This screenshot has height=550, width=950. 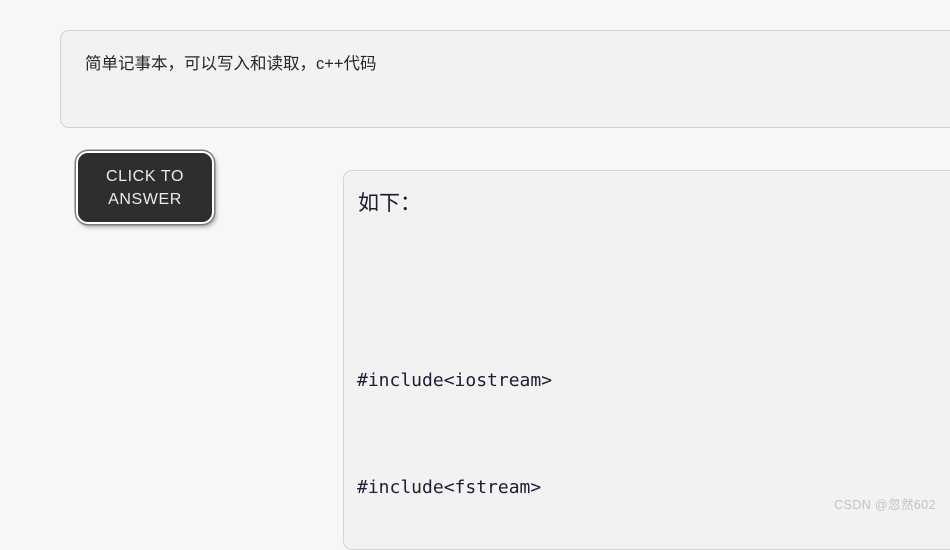 I want to click on answer-button-label-line1: CLICK TO, so click(x=144, y=176).